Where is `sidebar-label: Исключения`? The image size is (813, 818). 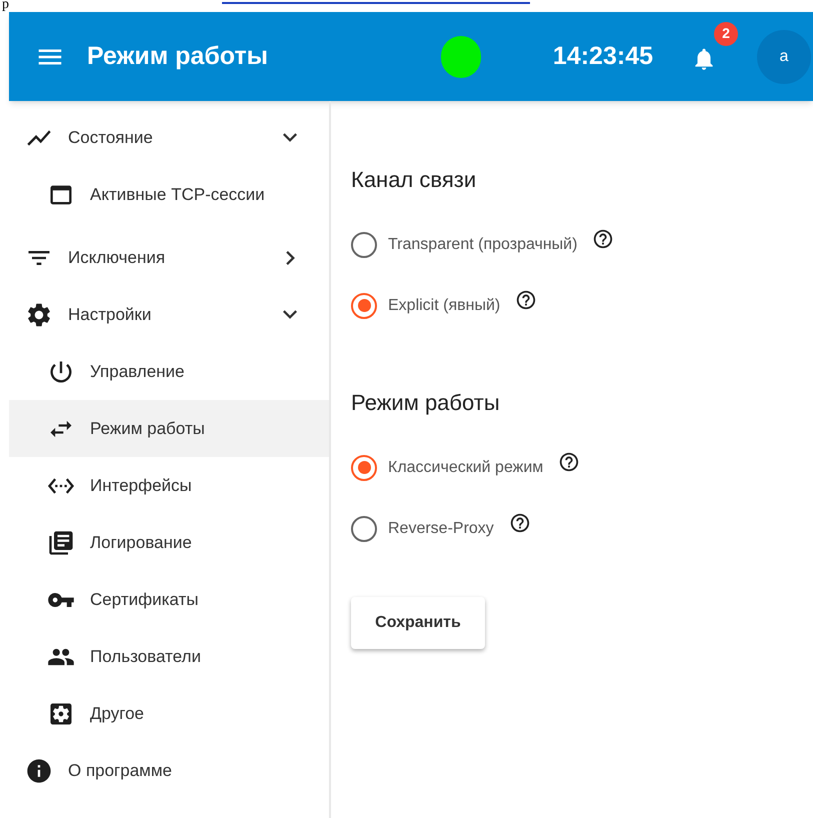 sidebar-label: Исключения is located at coordinates (117, 257).